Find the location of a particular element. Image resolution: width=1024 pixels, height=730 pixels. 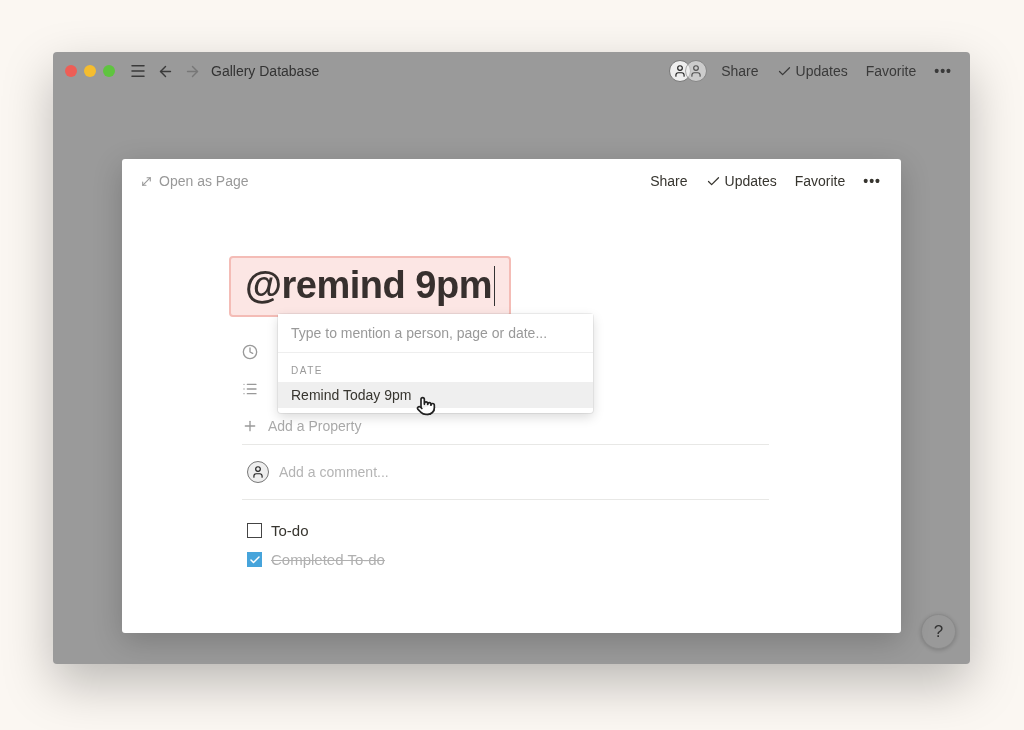

clock-icon is located at coordinates (250, 351).